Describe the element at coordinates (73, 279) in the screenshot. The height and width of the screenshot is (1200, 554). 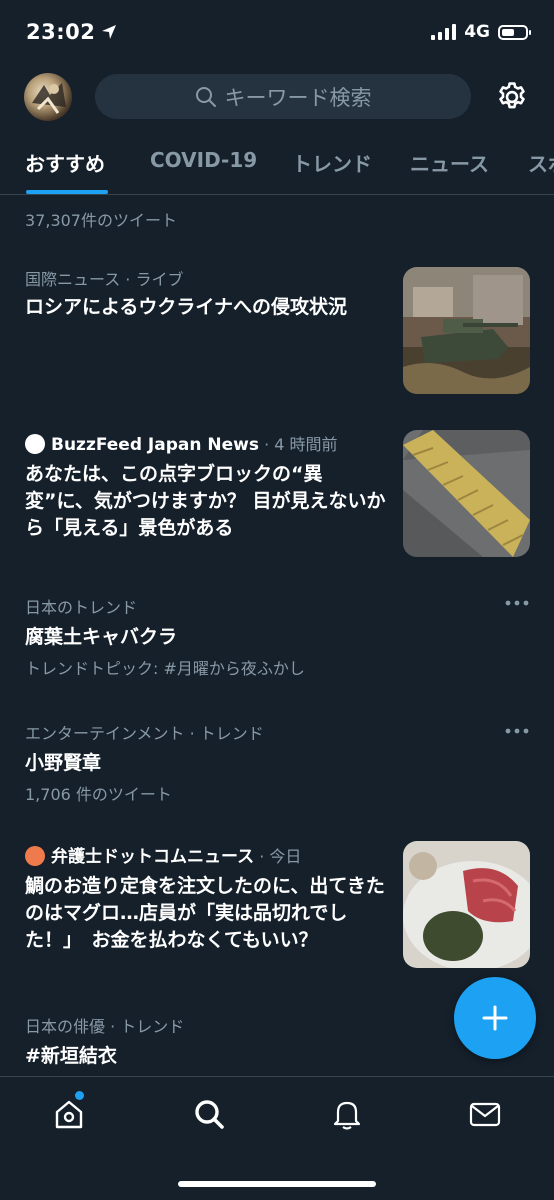
I see `category-label: 国際ニュース` at that location.